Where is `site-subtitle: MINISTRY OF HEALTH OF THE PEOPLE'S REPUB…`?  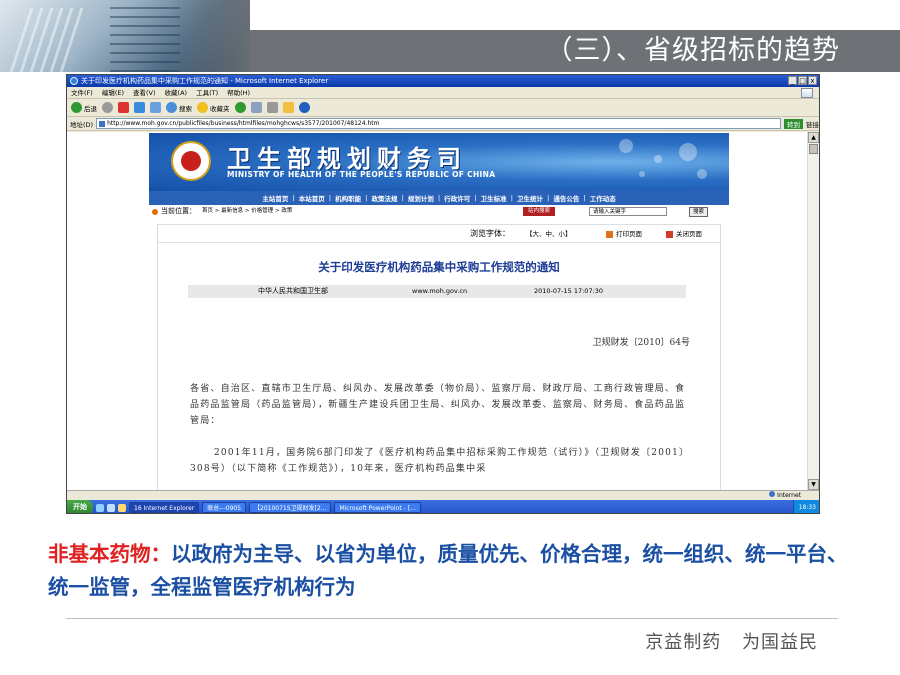 site-subtitle: MINISTRY OF HEALTH OF THE PEOPLE'S REPUB… is located at coordinates (361, 174).